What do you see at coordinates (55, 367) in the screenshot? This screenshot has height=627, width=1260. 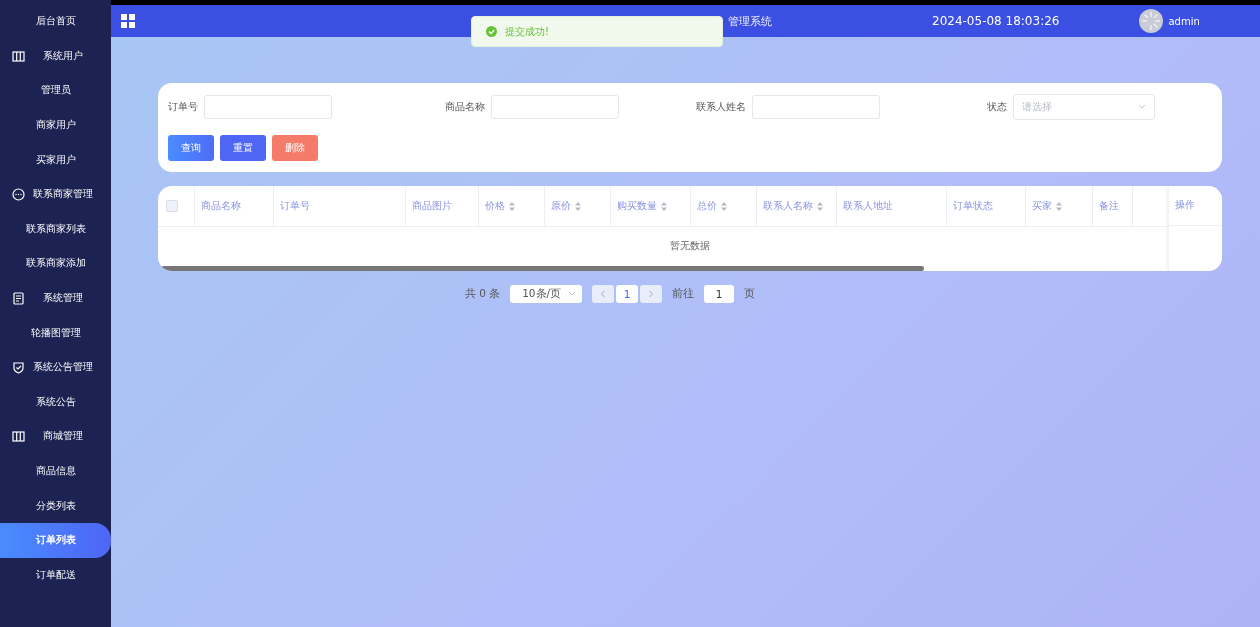 I see `sidebar-item: 系统公告管理` at bounding box center [55, 367].